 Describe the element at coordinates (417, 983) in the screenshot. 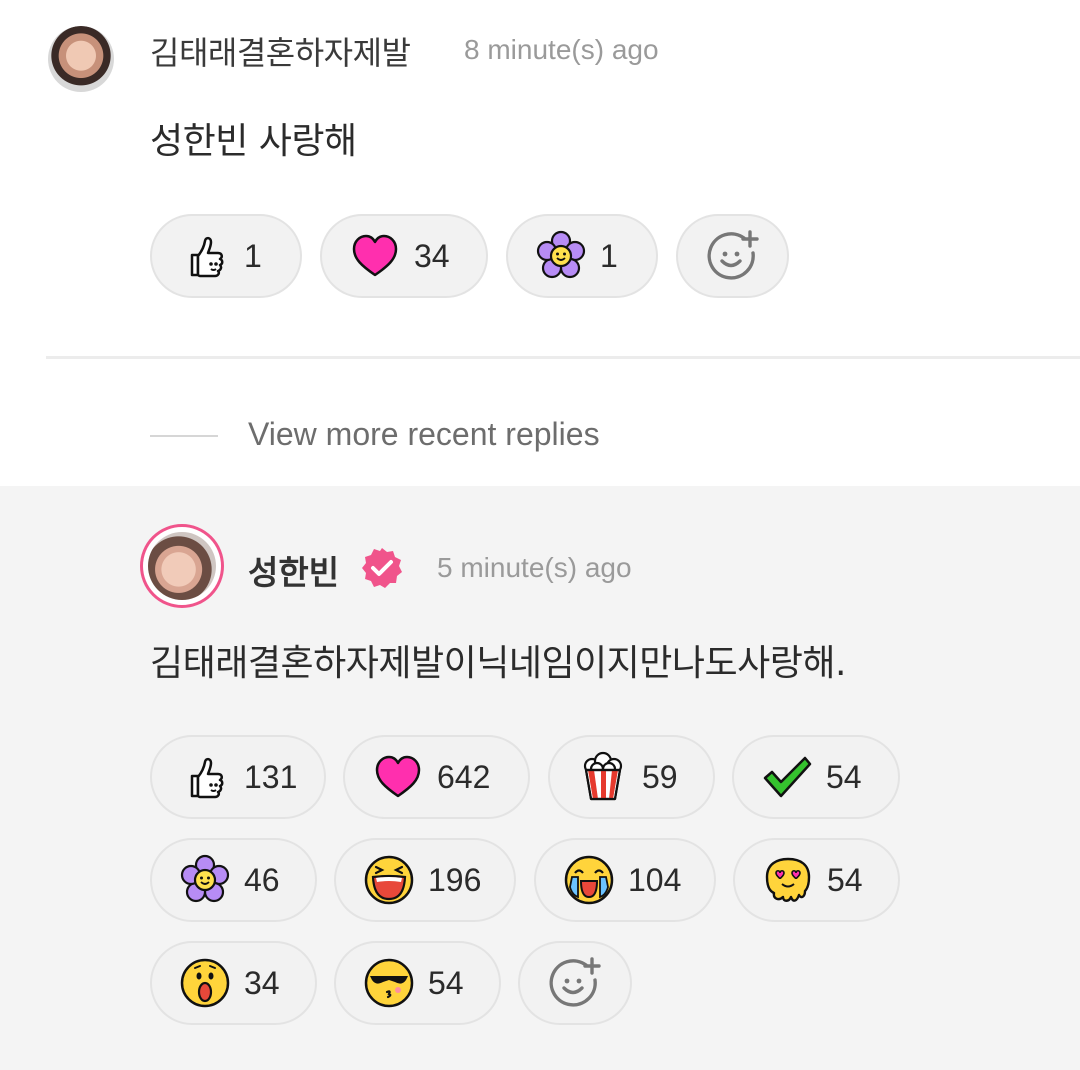

I see `reaction-cool-kiss: 54` at that location.